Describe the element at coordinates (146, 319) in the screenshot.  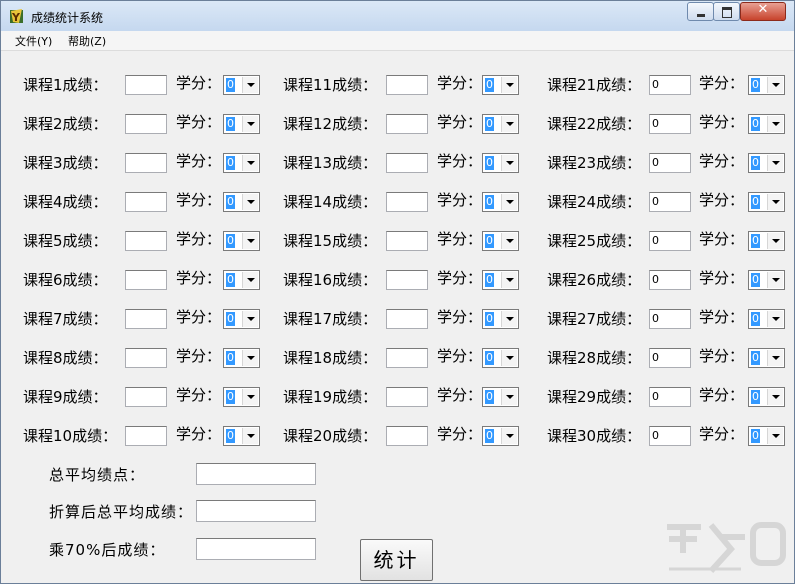
I see `course-7-score-input` at that location.